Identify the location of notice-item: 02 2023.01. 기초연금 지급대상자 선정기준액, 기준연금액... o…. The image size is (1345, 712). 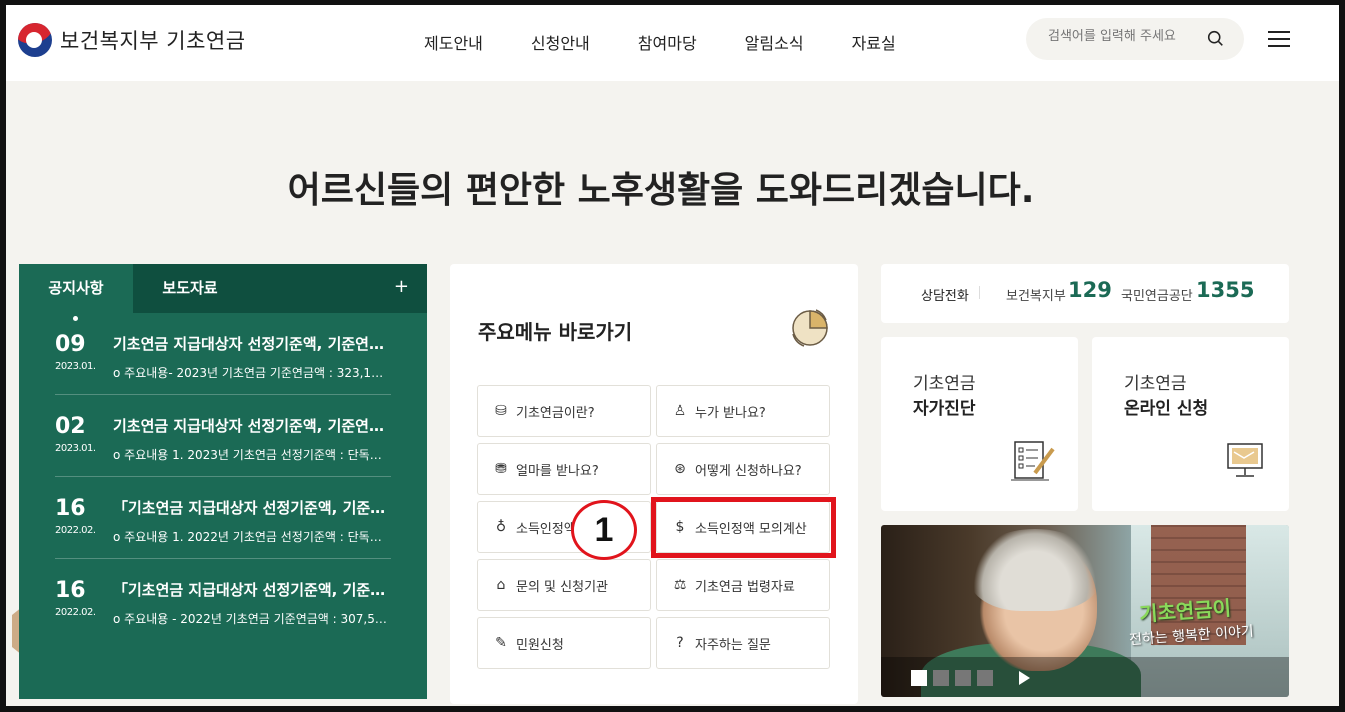
(223, 436).